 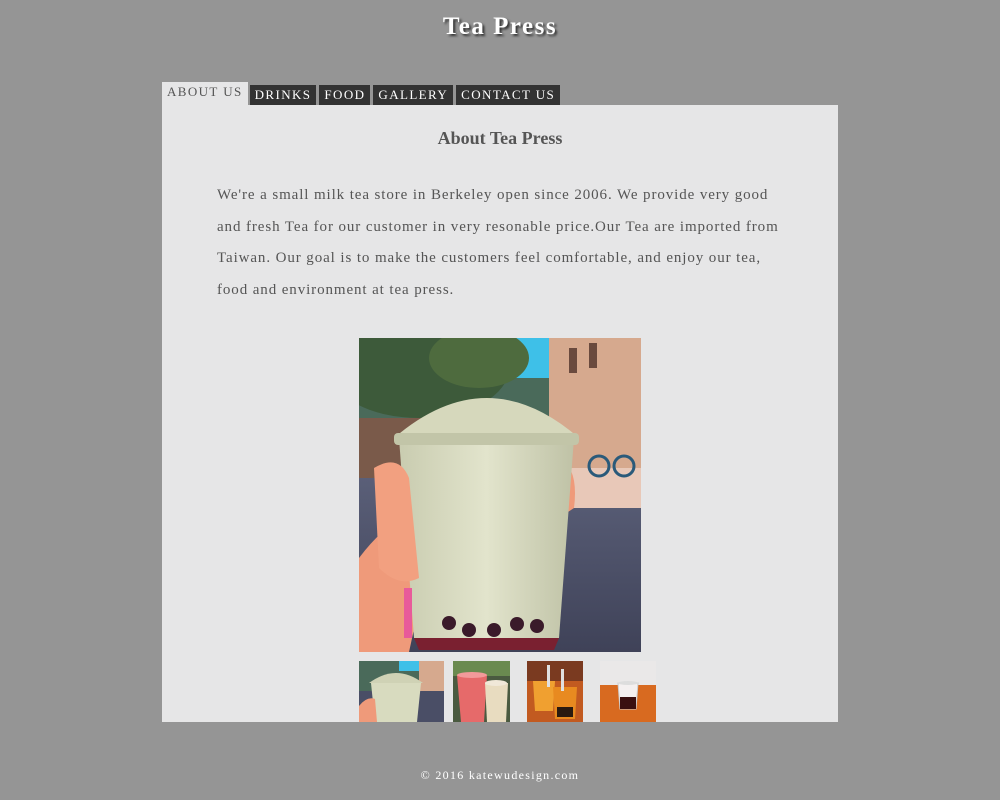 What do you see at coordinates (508, 95) in the screenshot?
I see `tab-contact-us: CONTACT US` at bounding box center [508, 95].